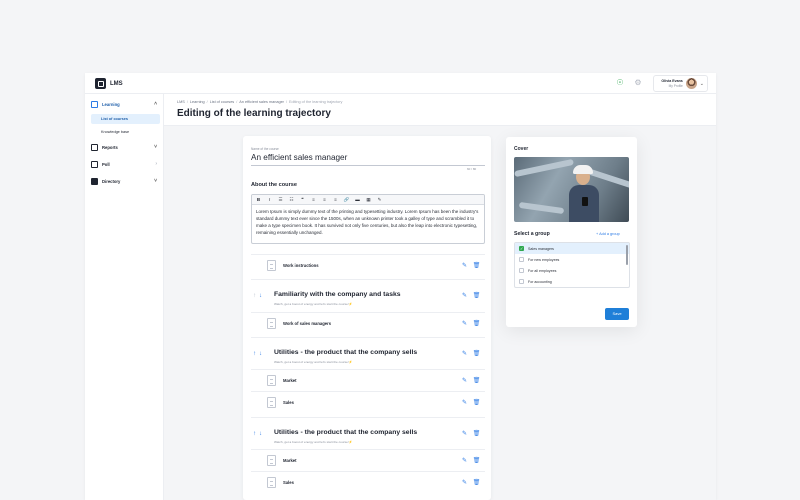 The width and height of the screenshot is (800, 500). What do you see at coordinates (197, 102) in the screenshot?
I see `breadcrumb-item: Learning` at bounding box center [197, 102].